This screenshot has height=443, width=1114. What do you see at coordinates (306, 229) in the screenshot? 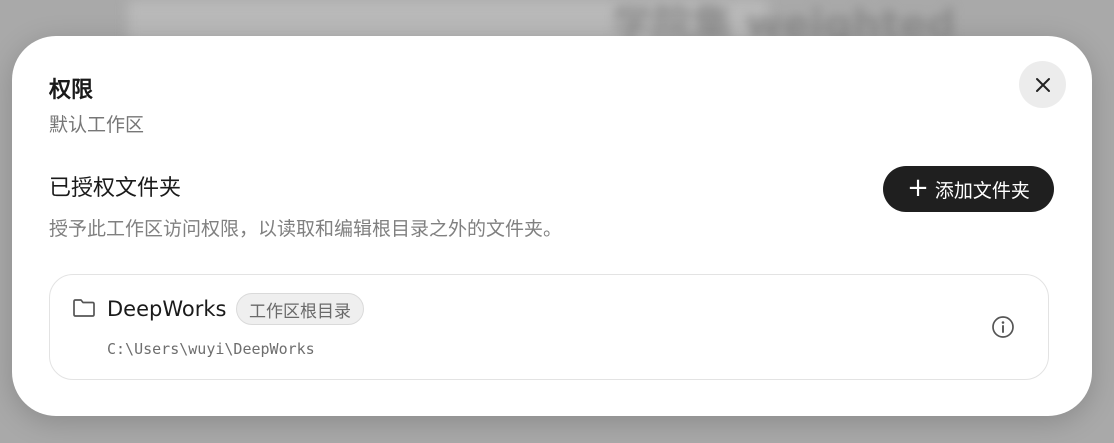
I see `section-description: 授予此工作区访问权限，以读取和编辑根目录之外的文件夹。` at bounding box center [306, 229].